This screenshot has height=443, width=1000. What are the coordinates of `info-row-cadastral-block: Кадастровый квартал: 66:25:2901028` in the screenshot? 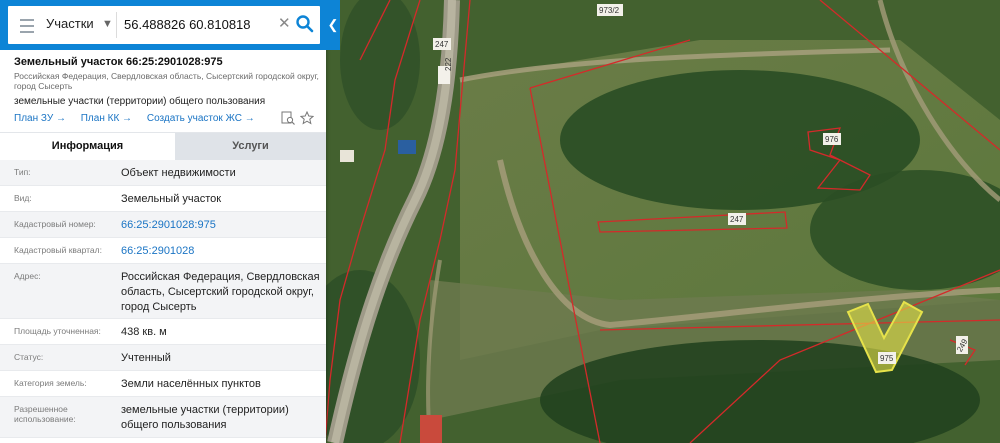 It's located at (163, 251).